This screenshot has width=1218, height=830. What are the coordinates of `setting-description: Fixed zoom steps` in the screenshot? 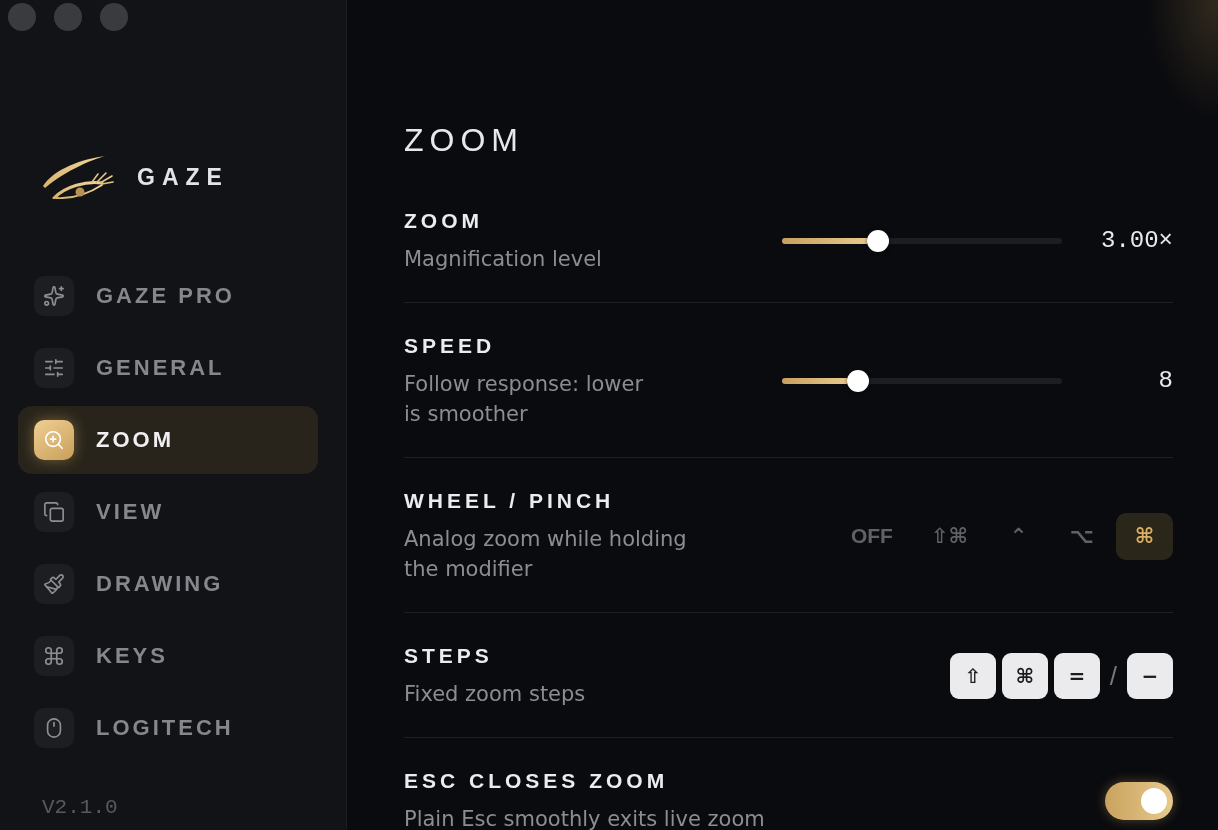 It's located at (495, 694).